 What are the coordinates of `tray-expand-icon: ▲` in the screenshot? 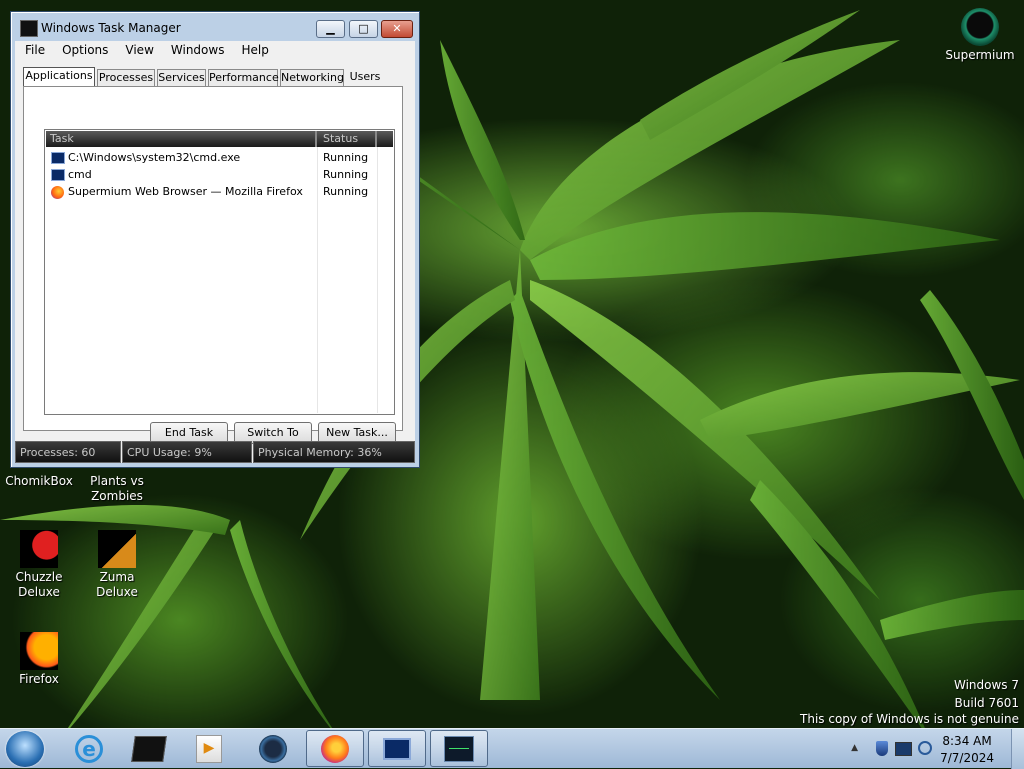 It's located at (854, 748).